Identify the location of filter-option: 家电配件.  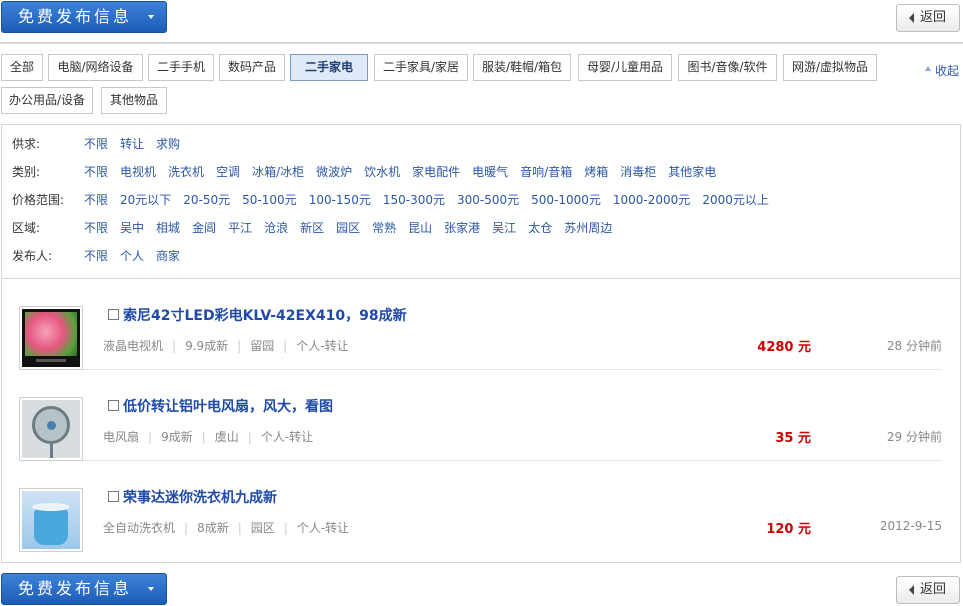
(436, 172).